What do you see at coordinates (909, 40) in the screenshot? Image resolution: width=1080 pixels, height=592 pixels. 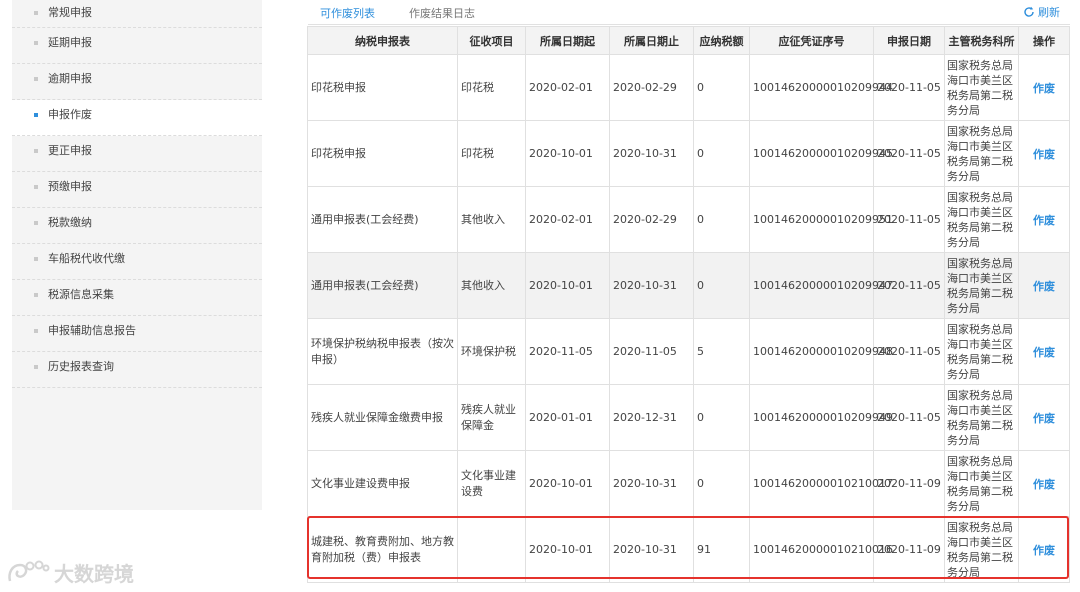 I see `header-date: 申报日期` at bounding box center [909, 40].